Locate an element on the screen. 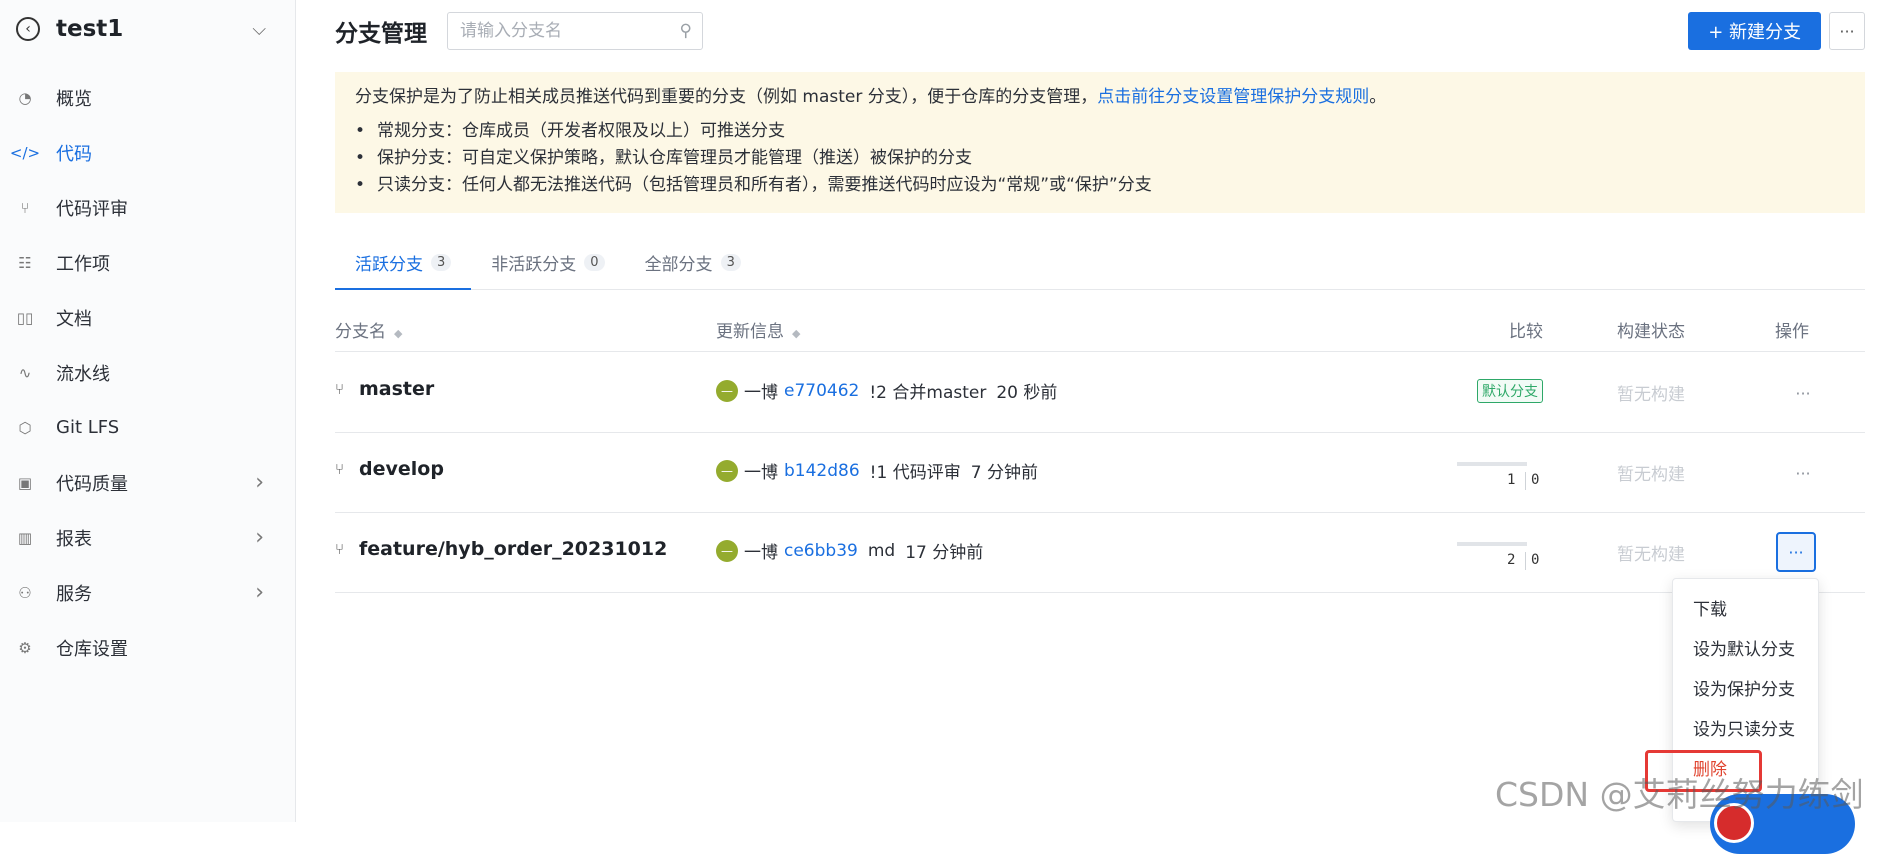  sidebar-item-work-items: ☷ 工作项 is located at coordinates (148, 262).